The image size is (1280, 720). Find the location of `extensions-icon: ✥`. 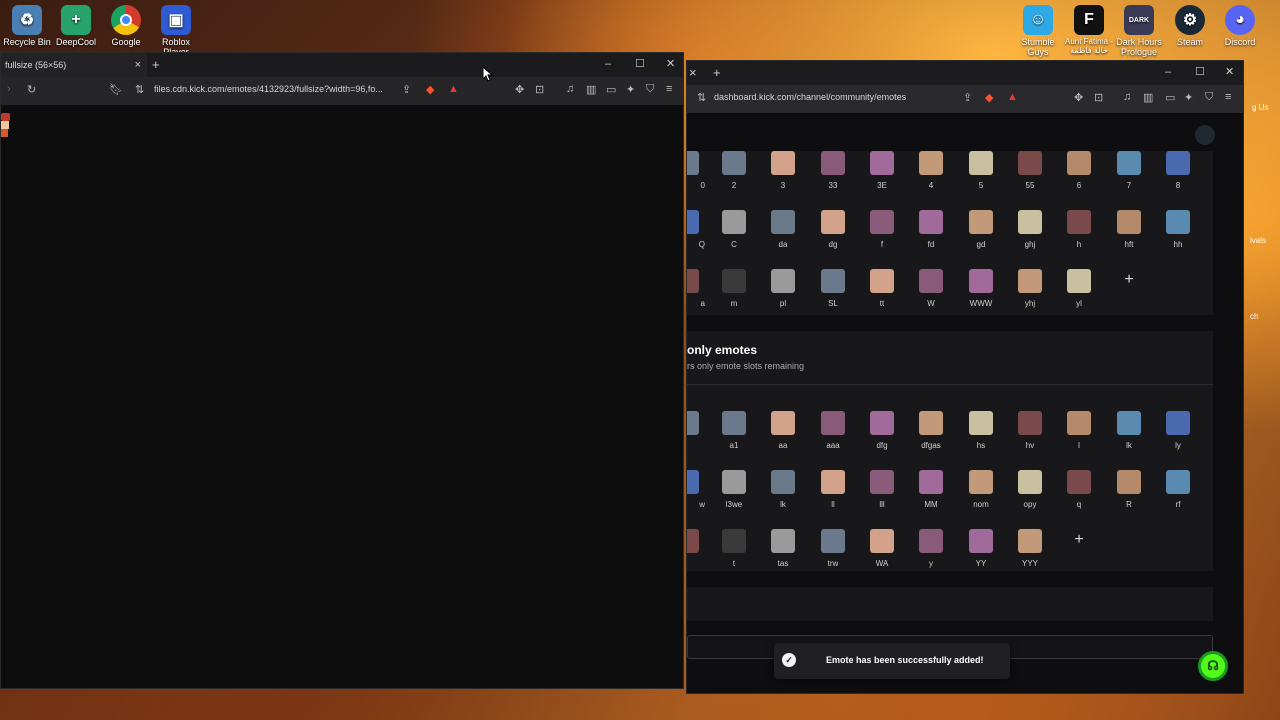

extensions-icon: ✥ is located at coordinates (1078, 97).